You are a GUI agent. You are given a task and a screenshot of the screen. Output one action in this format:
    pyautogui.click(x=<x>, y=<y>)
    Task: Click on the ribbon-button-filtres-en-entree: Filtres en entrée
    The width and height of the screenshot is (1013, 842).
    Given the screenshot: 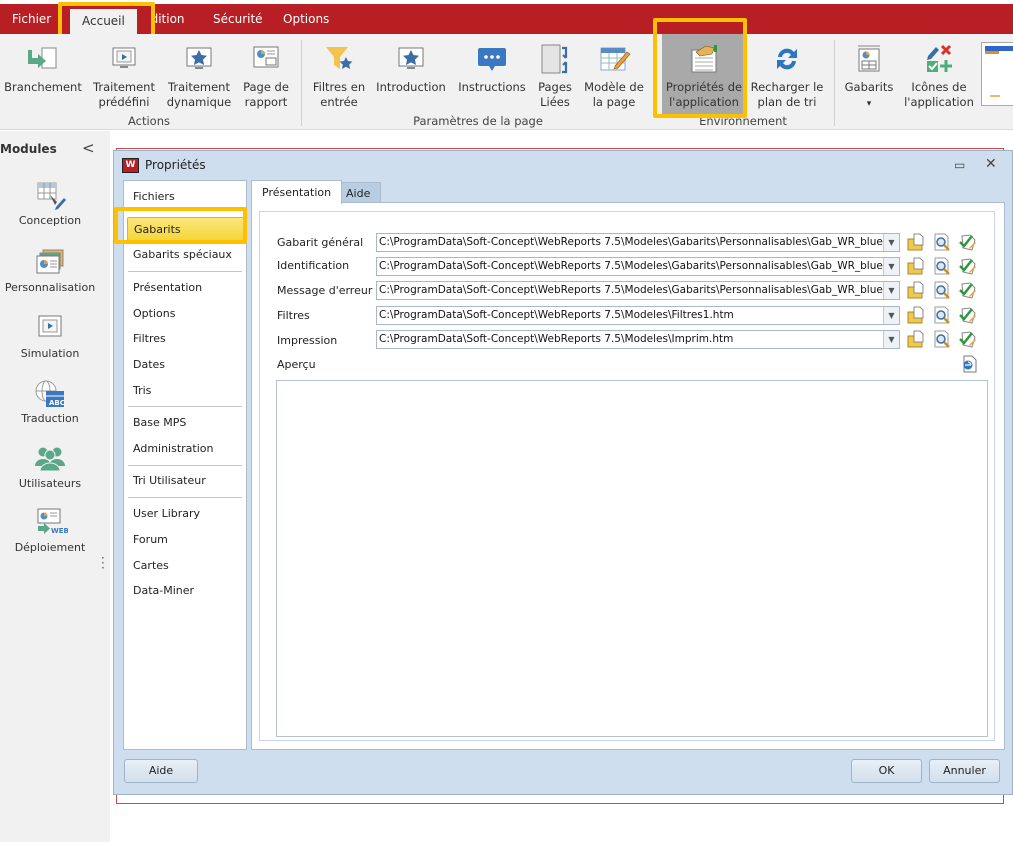 What is the action you would take?
    pyautogui.click(x=339, y=74)
    